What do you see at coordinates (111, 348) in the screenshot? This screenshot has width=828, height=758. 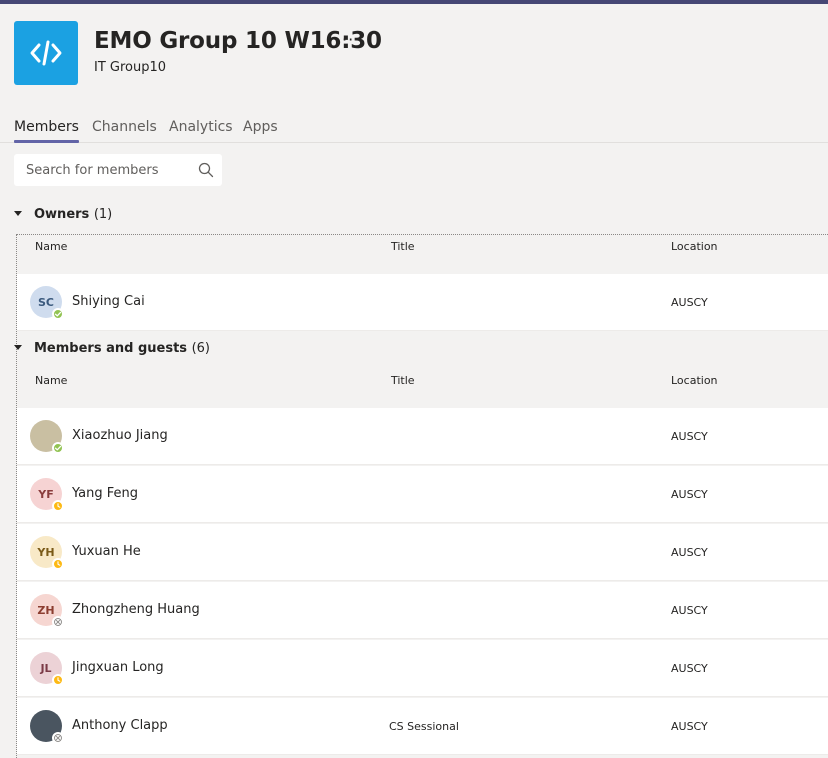 I see `members-guests-label: Members and guests` at bounding box center [111, 348].